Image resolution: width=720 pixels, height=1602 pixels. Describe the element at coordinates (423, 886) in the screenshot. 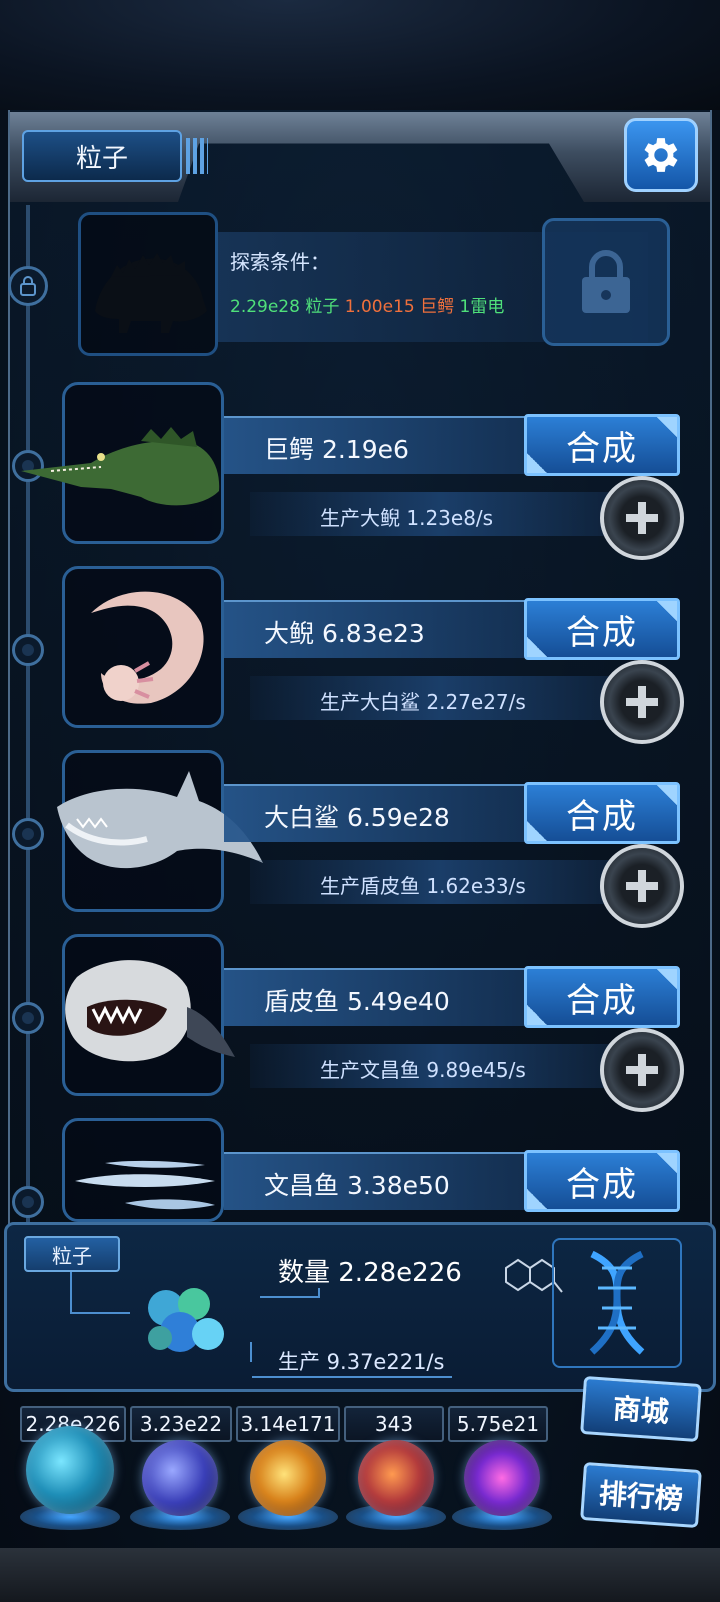

I see `creature-production: 生产盾皮鱼 1.62e33/s` at that location.